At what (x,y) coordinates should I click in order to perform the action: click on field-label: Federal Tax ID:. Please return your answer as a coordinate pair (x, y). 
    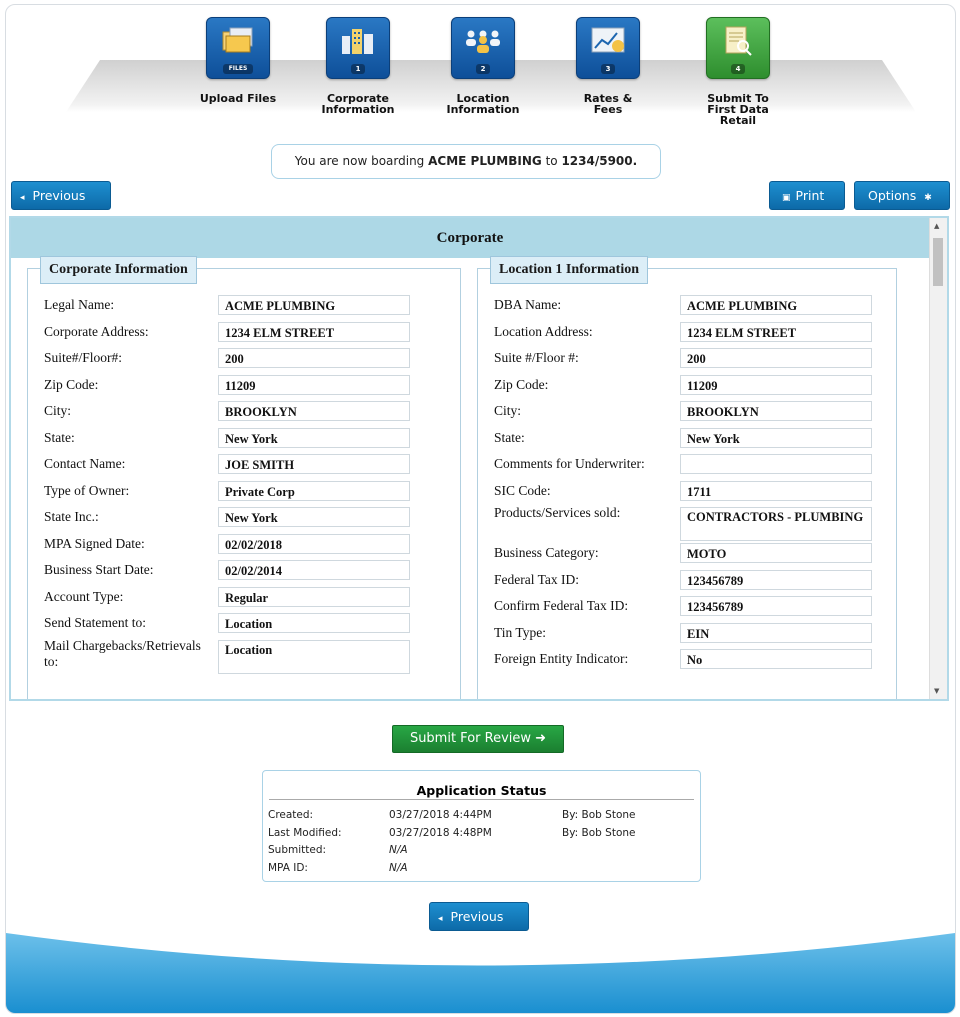
    Looking at the image, I should click on (537, 579).